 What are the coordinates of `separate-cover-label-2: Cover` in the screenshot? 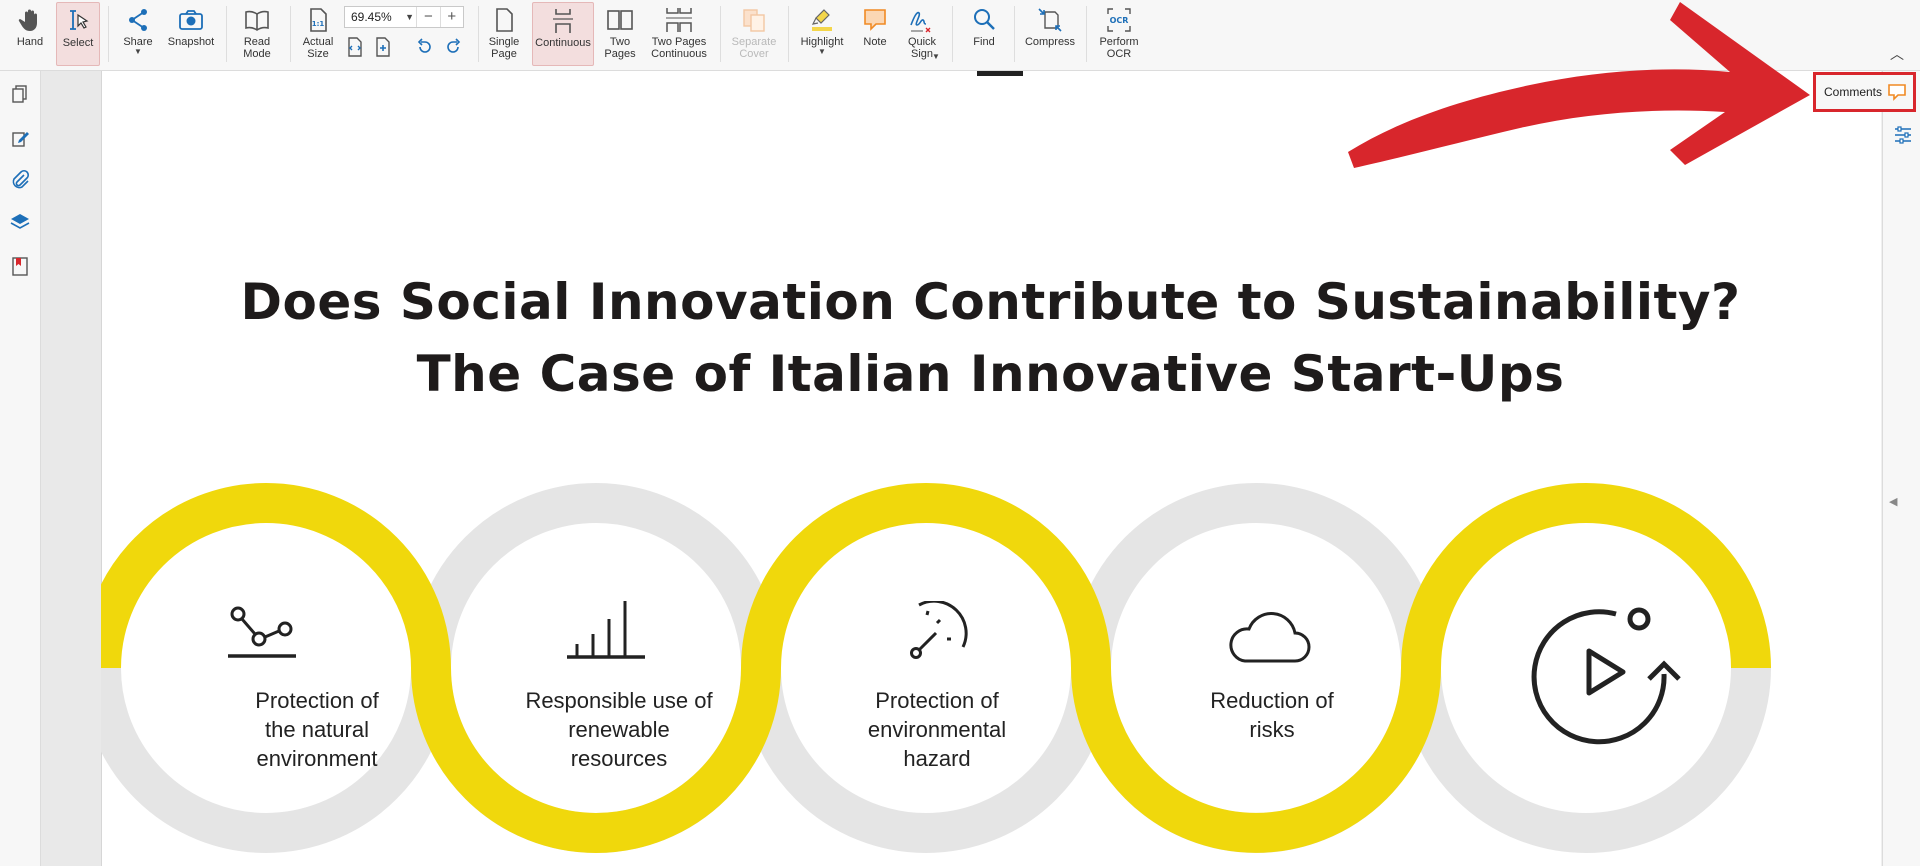 It's located at (754, 54).